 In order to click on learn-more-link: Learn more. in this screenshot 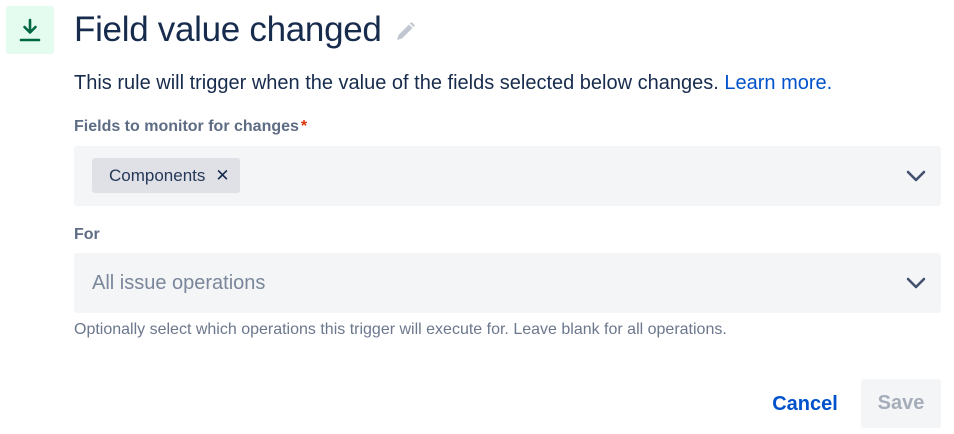, I will do `click(778, 83)`.